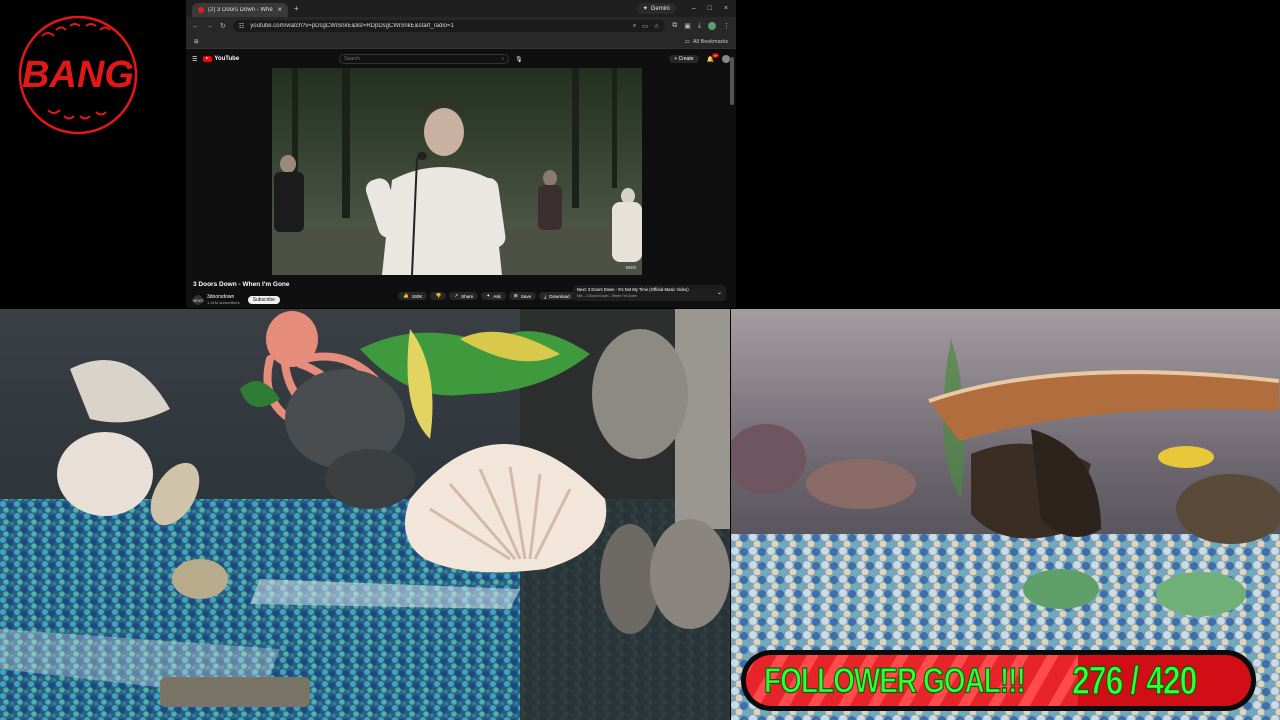  What do you see at coordinates (645, 26) in the screenshot?
I see `cast-icon: ▭` at bounding box center [645, 26].